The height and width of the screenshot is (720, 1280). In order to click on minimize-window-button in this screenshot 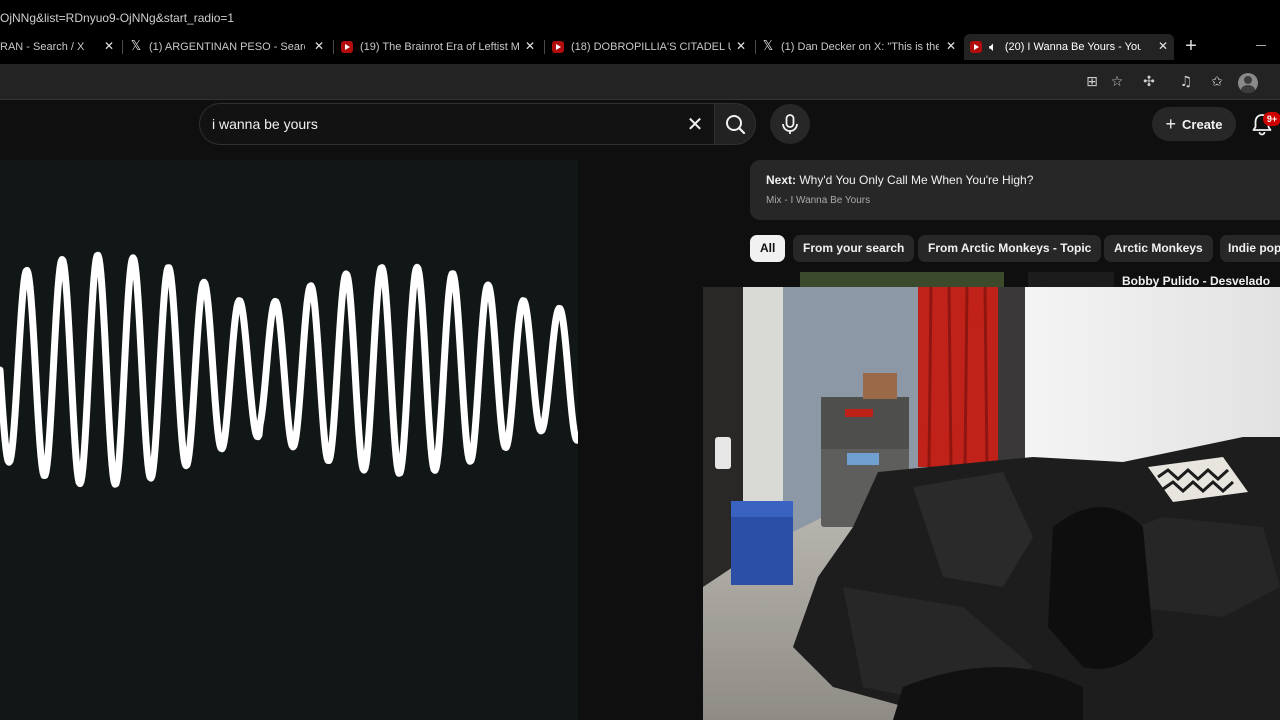, I will do `click(1261, 45)`.